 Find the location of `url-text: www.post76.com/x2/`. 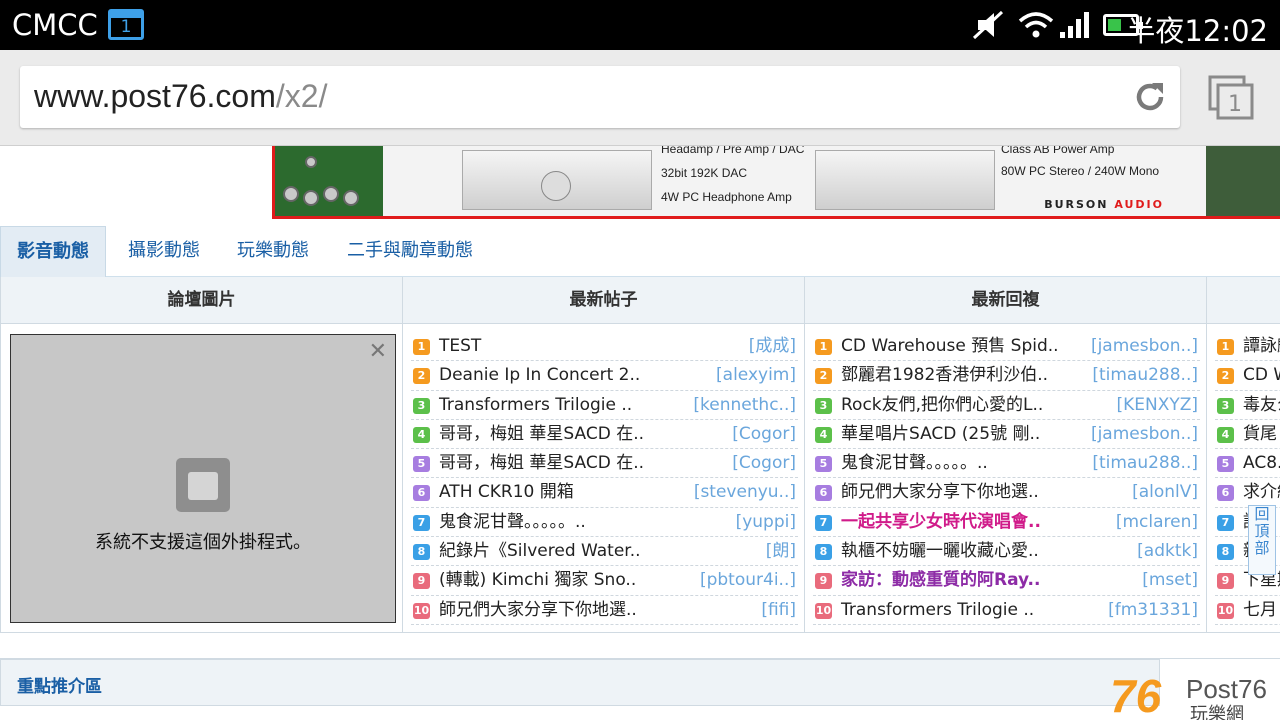

url-text: www.post76.com/x2/ is located at coordinates (180, 96).